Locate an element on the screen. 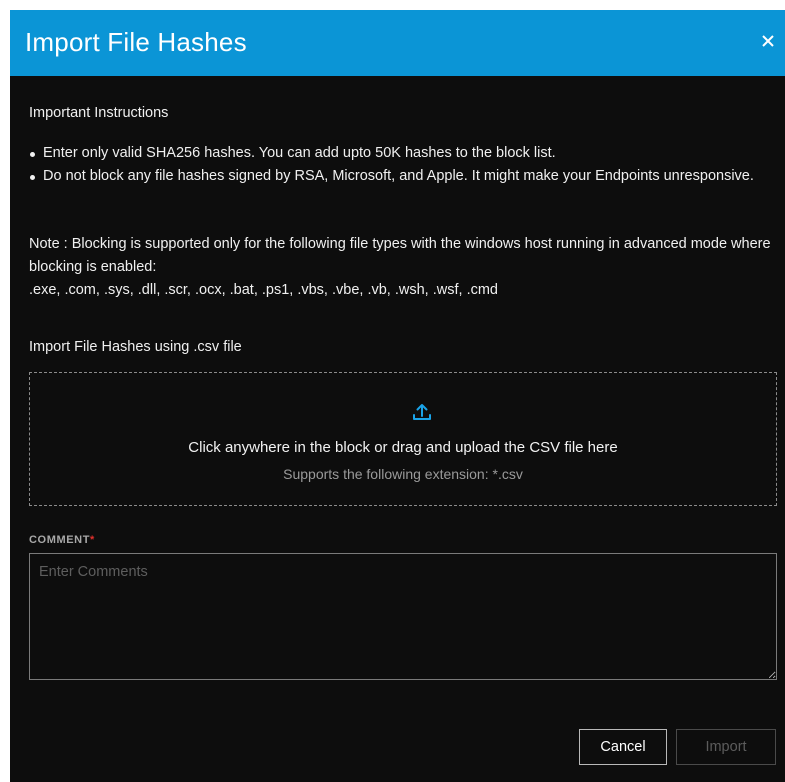 The height and width of the screenshot is (782, 785). instructions-heading: Important Instructions is located at coordinates (99, 113).